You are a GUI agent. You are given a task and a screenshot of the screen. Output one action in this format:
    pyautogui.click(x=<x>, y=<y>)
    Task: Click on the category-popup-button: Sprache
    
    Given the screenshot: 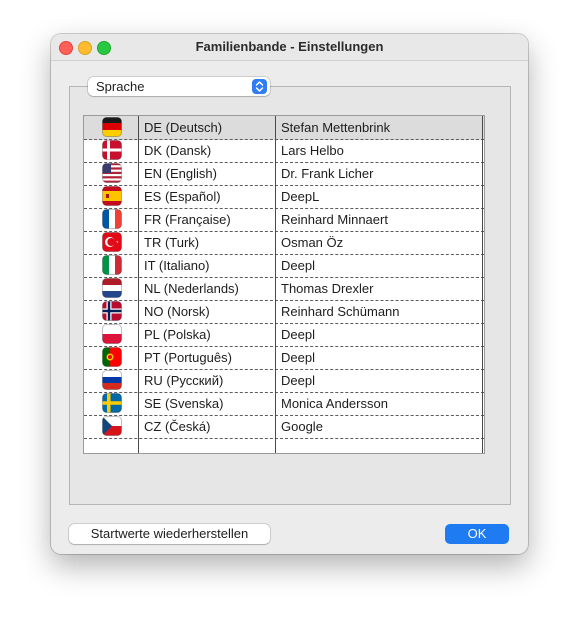 What is the action you would take?
    pyautogui.click(x=179, y=86)
    